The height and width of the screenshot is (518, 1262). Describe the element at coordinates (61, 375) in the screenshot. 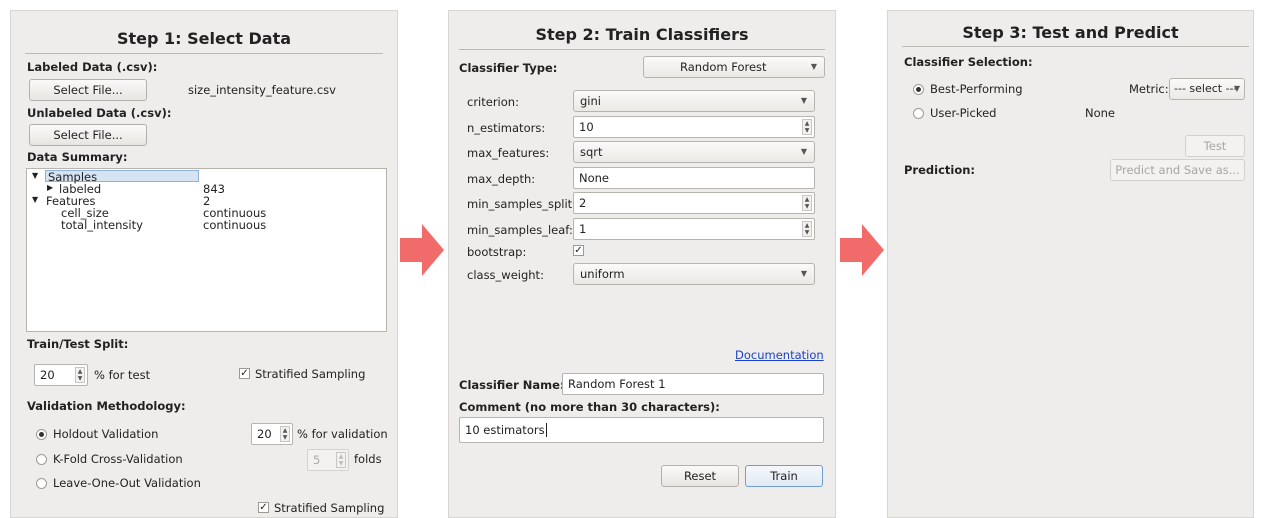

I see `test-percent-spinbox: 20 ▲ ▼` at that location.